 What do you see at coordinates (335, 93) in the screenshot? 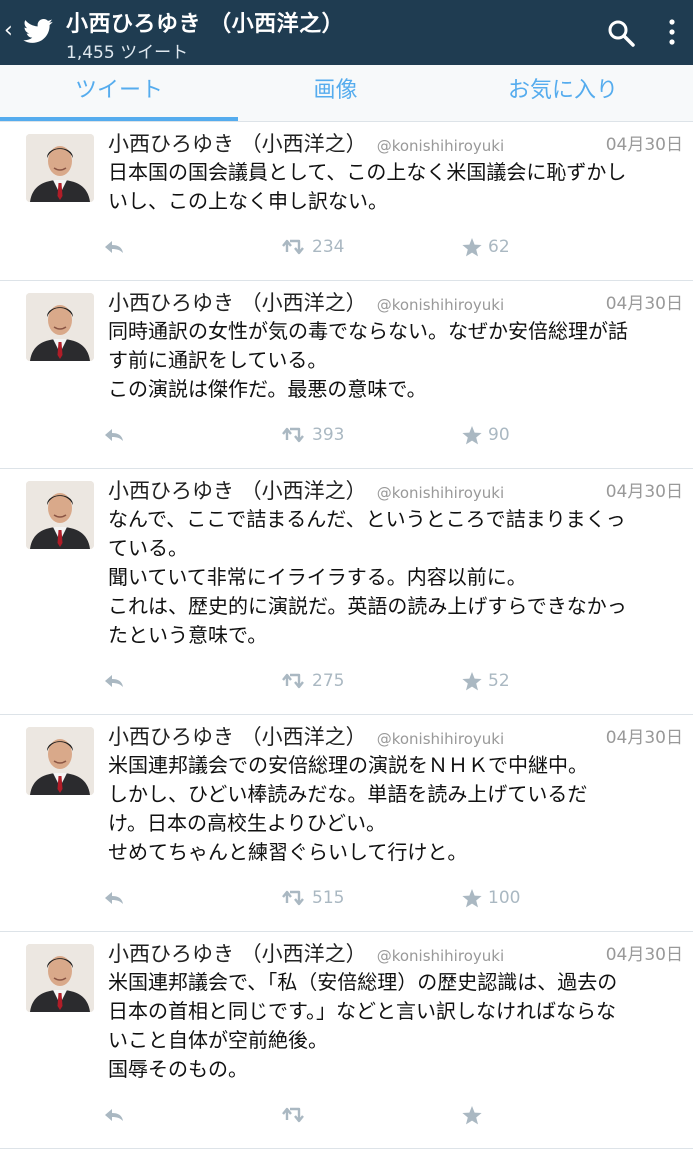
I see `tab-images: 画像` at bounding box center [335, 93].